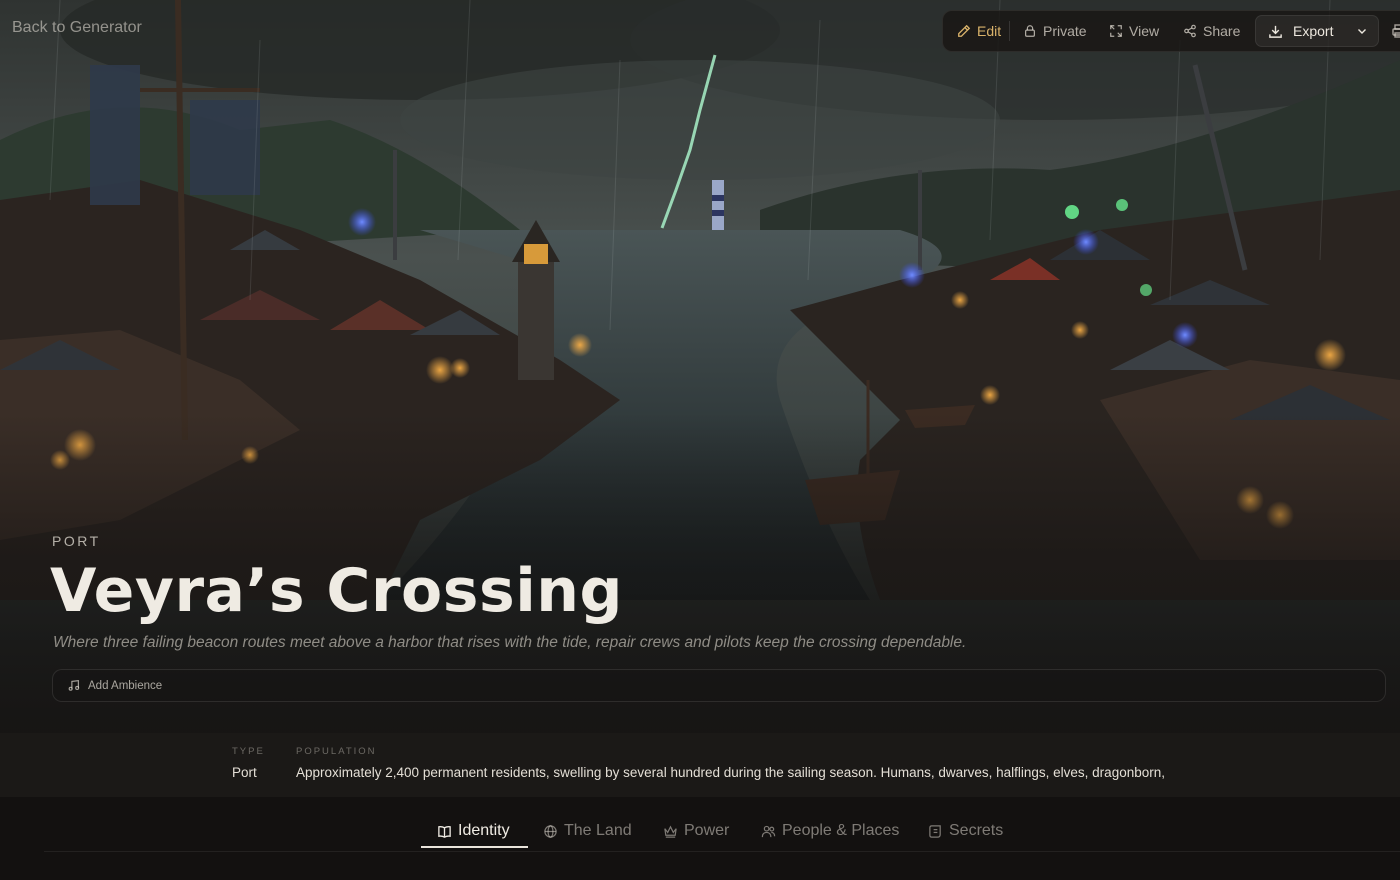 The image size is (1400, 880). I want to click on tabs-divider, so click(722, 851).